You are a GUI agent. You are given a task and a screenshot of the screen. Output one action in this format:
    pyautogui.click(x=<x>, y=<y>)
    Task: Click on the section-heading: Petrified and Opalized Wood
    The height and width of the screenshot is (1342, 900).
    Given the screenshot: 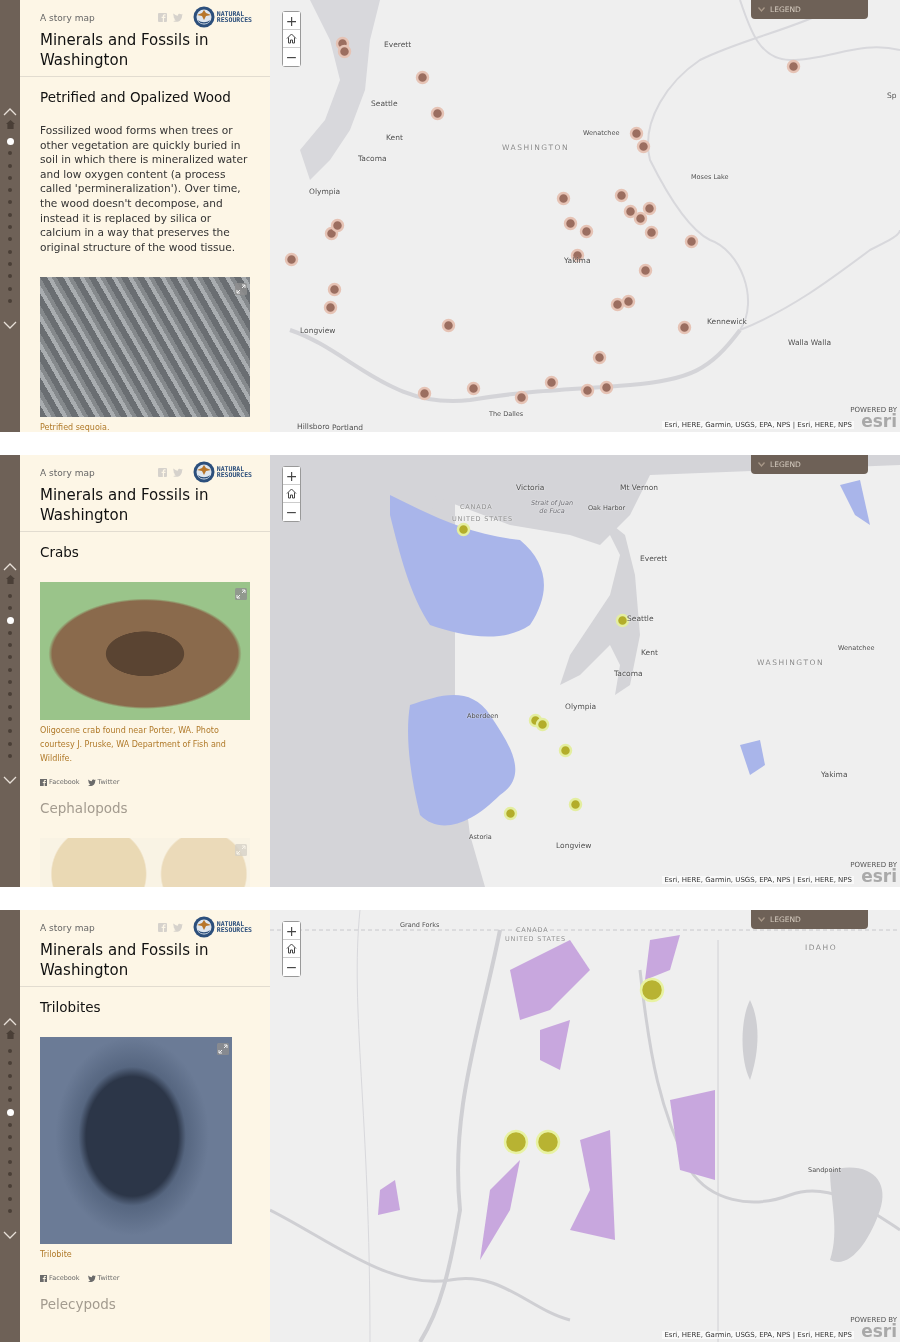 What is the action you would take?
    pyautogui.click(x=136, y=97)
    